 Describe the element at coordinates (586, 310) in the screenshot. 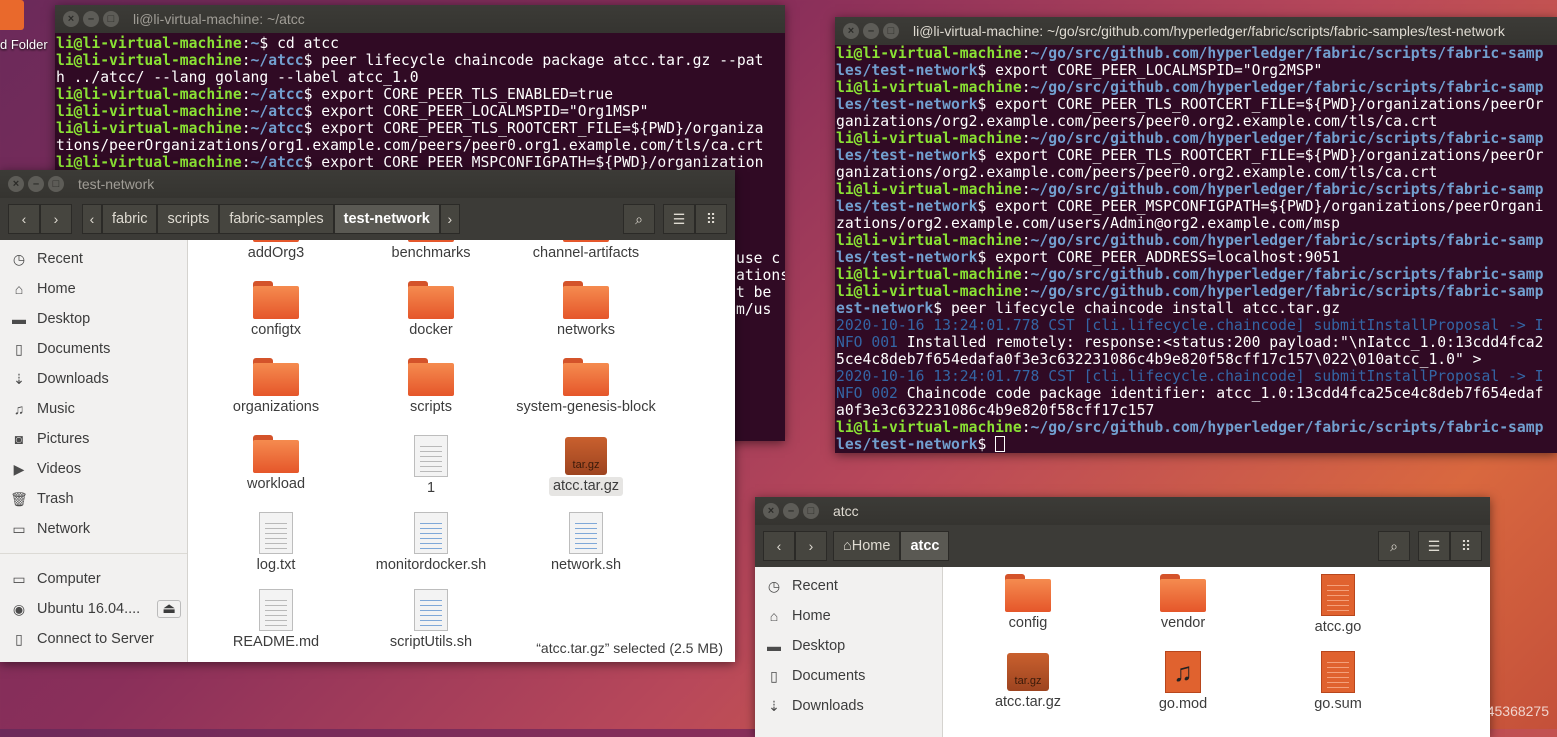

I see `file-item: networks` at that location.